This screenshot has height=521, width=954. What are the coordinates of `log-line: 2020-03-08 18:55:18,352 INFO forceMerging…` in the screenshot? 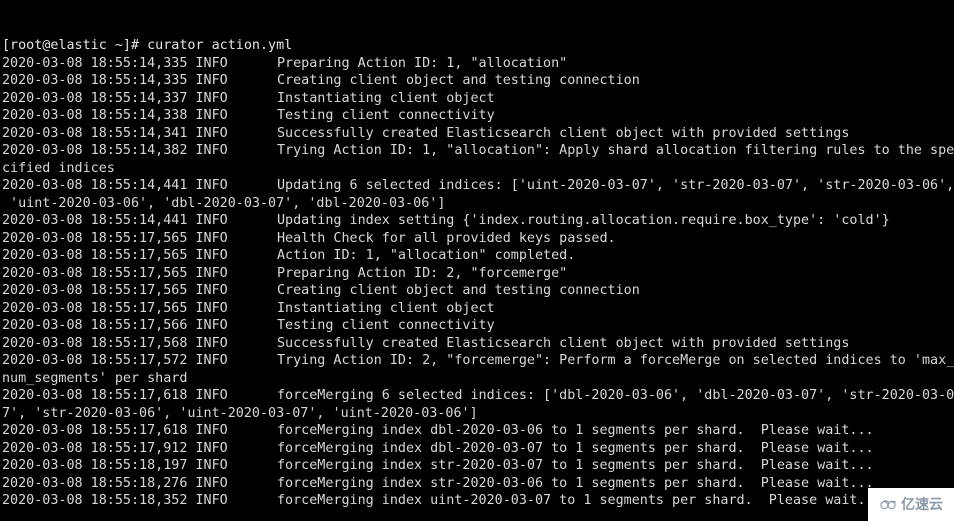 It's located at (478, 501).